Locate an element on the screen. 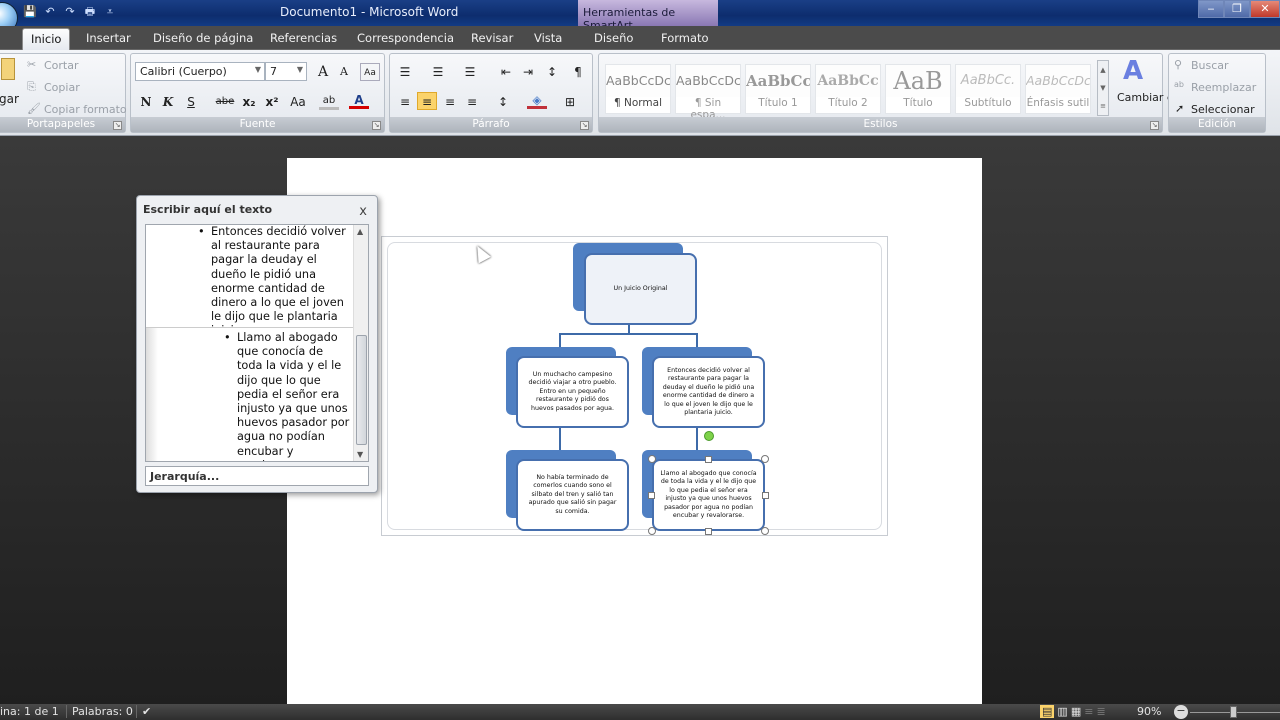 The width and height of the screenshot is (1280, 720). undo-icon: ↶ is located at coordinates (50, 12).